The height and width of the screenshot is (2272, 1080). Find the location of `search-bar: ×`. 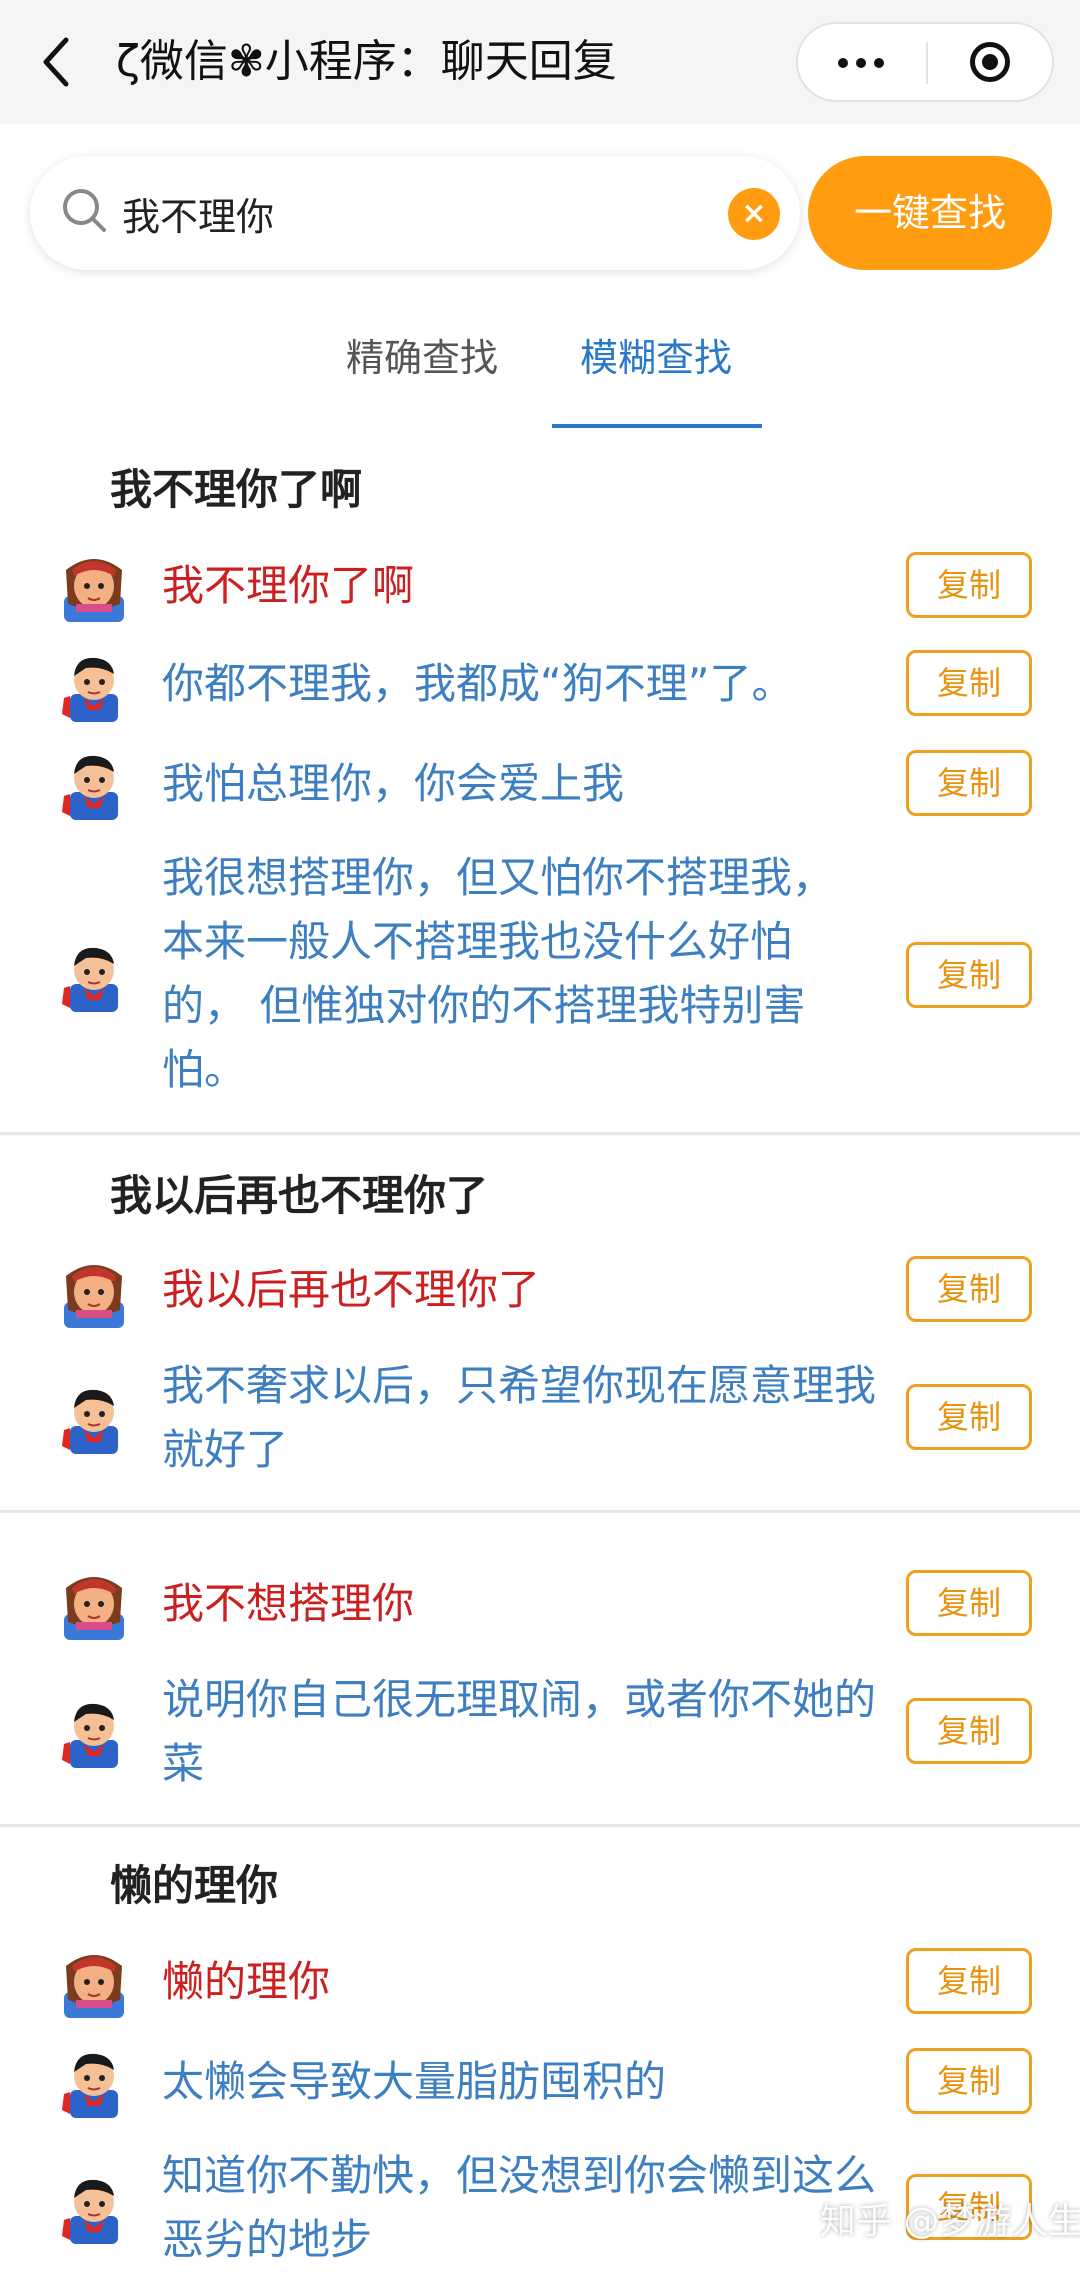

search-bar: × is located at coordinates (415, 213).